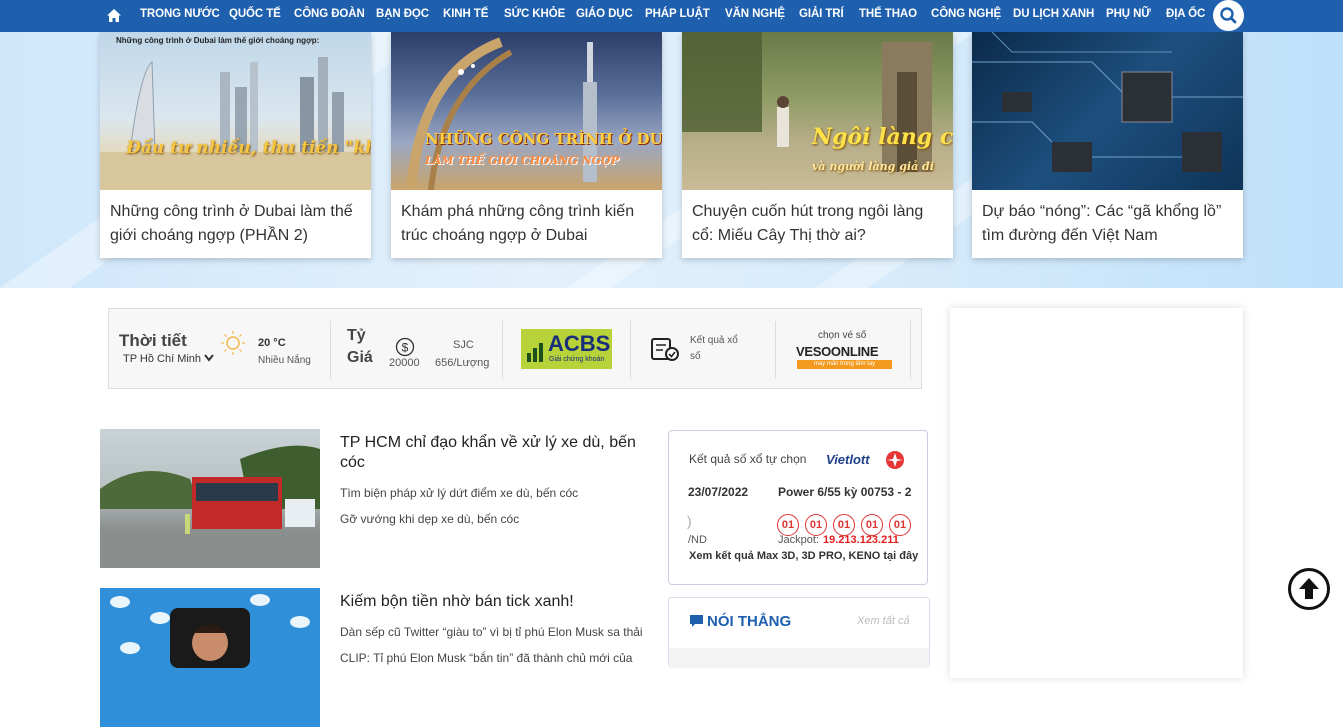 This screenshot has height=727, width=1343. Describe the element at coordinates (462, 363) in the screenshot. I see `sjc-value: 656/Lượng` at that location.